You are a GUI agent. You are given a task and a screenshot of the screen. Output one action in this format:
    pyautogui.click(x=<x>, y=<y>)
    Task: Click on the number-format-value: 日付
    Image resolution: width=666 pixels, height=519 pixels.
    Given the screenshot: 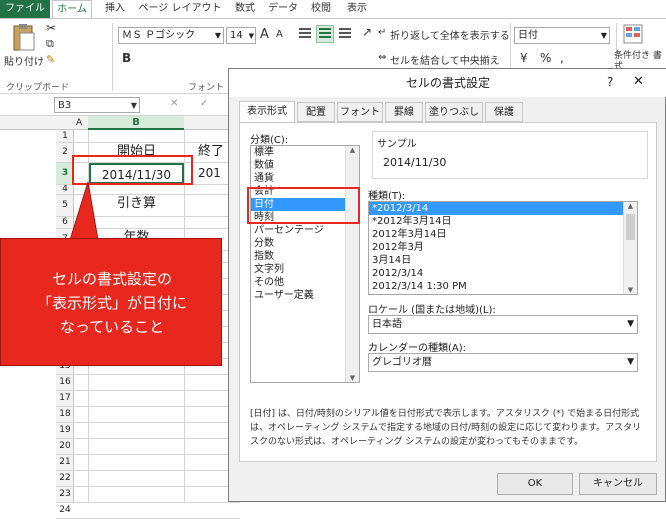 What is the action you would take?
    pyautogui.click(x=528, y=35)
    